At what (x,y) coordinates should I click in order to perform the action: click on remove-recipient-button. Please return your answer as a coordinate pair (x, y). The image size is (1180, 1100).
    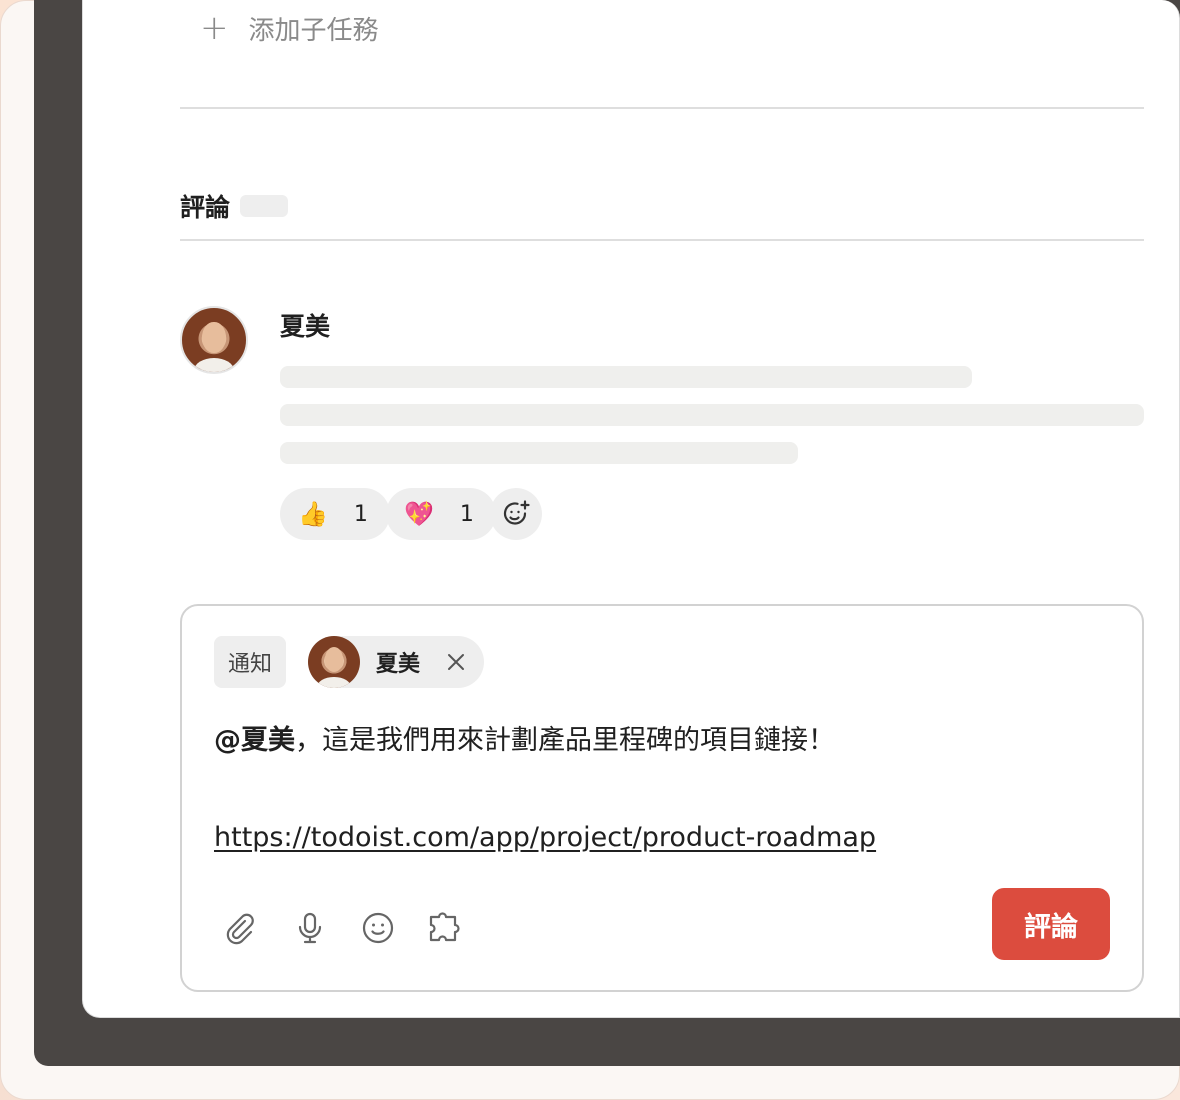
    Looking at the image, I should click on (456, 662).